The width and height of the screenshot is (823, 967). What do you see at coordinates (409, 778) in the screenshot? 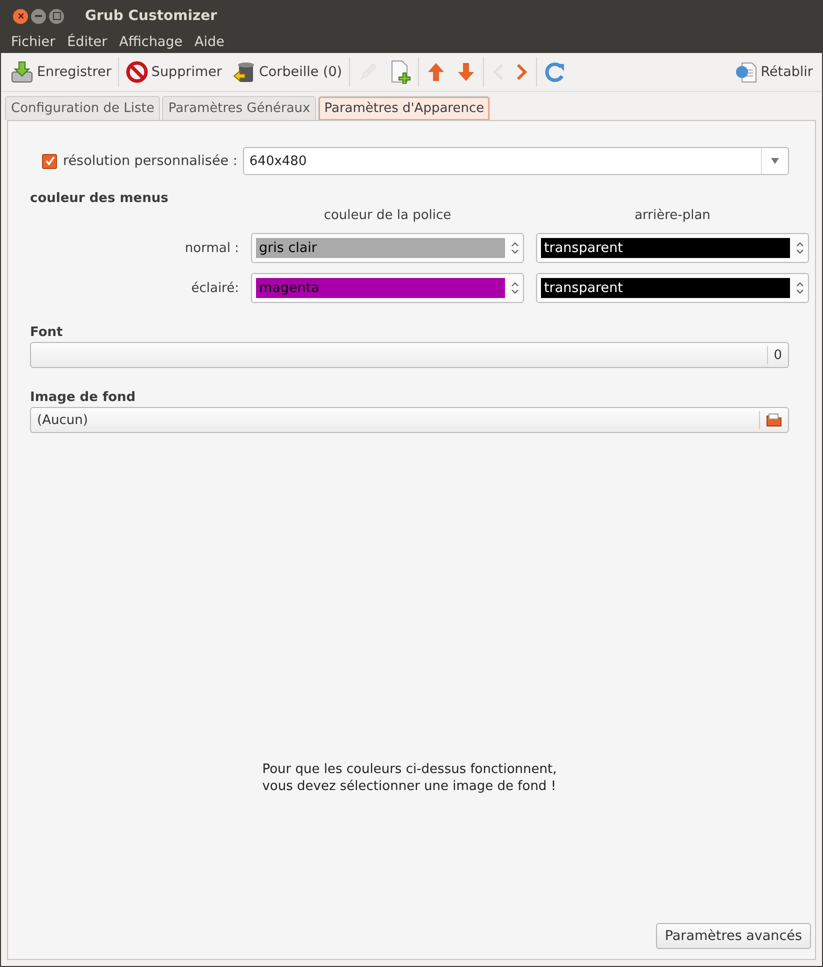
I see `notice-text: Pour que les couleurs ci-dessus fonctionnent, vous devez sélectionner une image de fond !` at bounding box center [409, 778].